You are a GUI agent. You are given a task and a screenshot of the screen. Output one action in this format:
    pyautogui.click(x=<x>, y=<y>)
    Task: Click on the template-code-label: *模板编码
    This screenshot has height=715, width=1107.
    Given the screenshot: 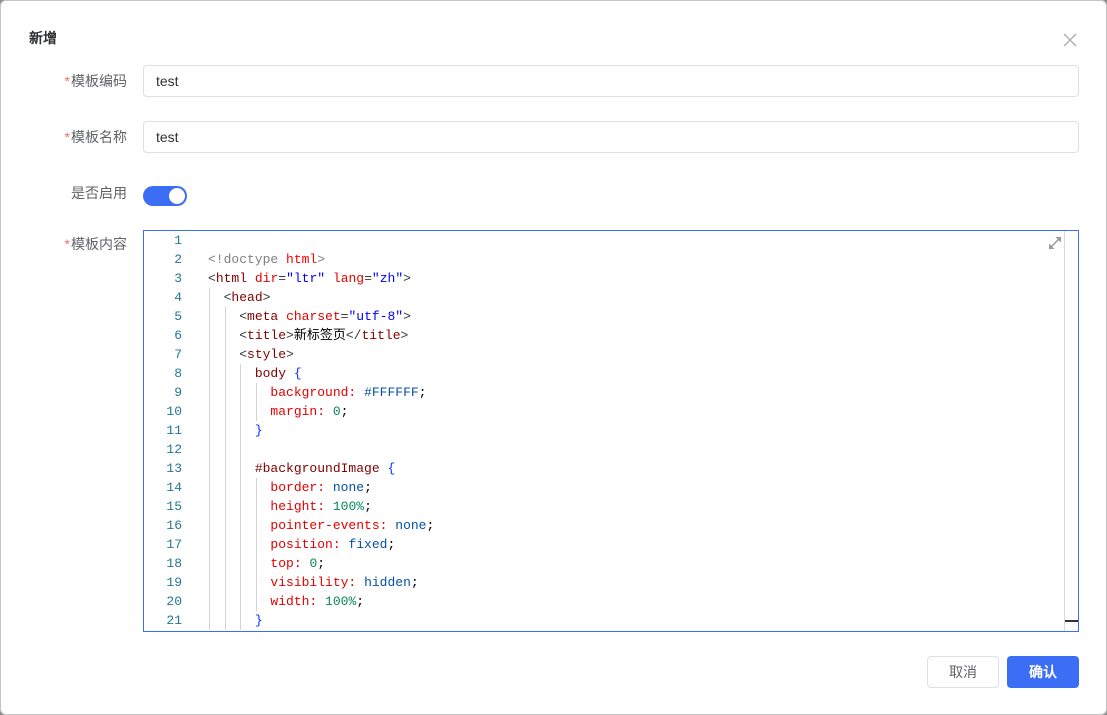 What is the action you would take?
    pyautogui.click(x=63, y=81)
    